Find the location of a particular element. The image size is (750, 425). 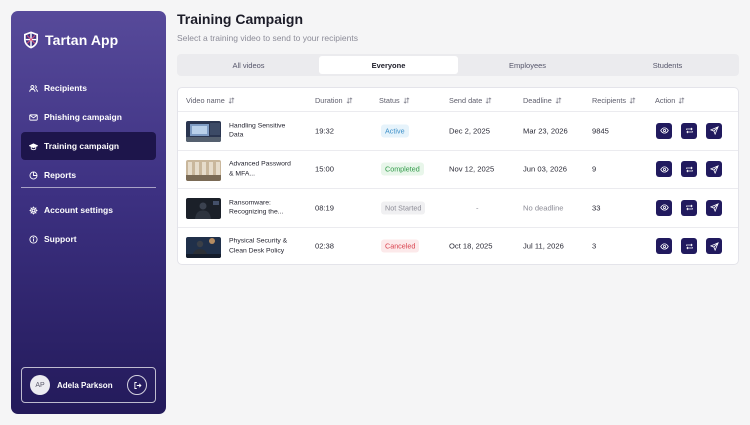

audience-tabs: All videos Everyone Employees Students is located at coordinates (458, 65).